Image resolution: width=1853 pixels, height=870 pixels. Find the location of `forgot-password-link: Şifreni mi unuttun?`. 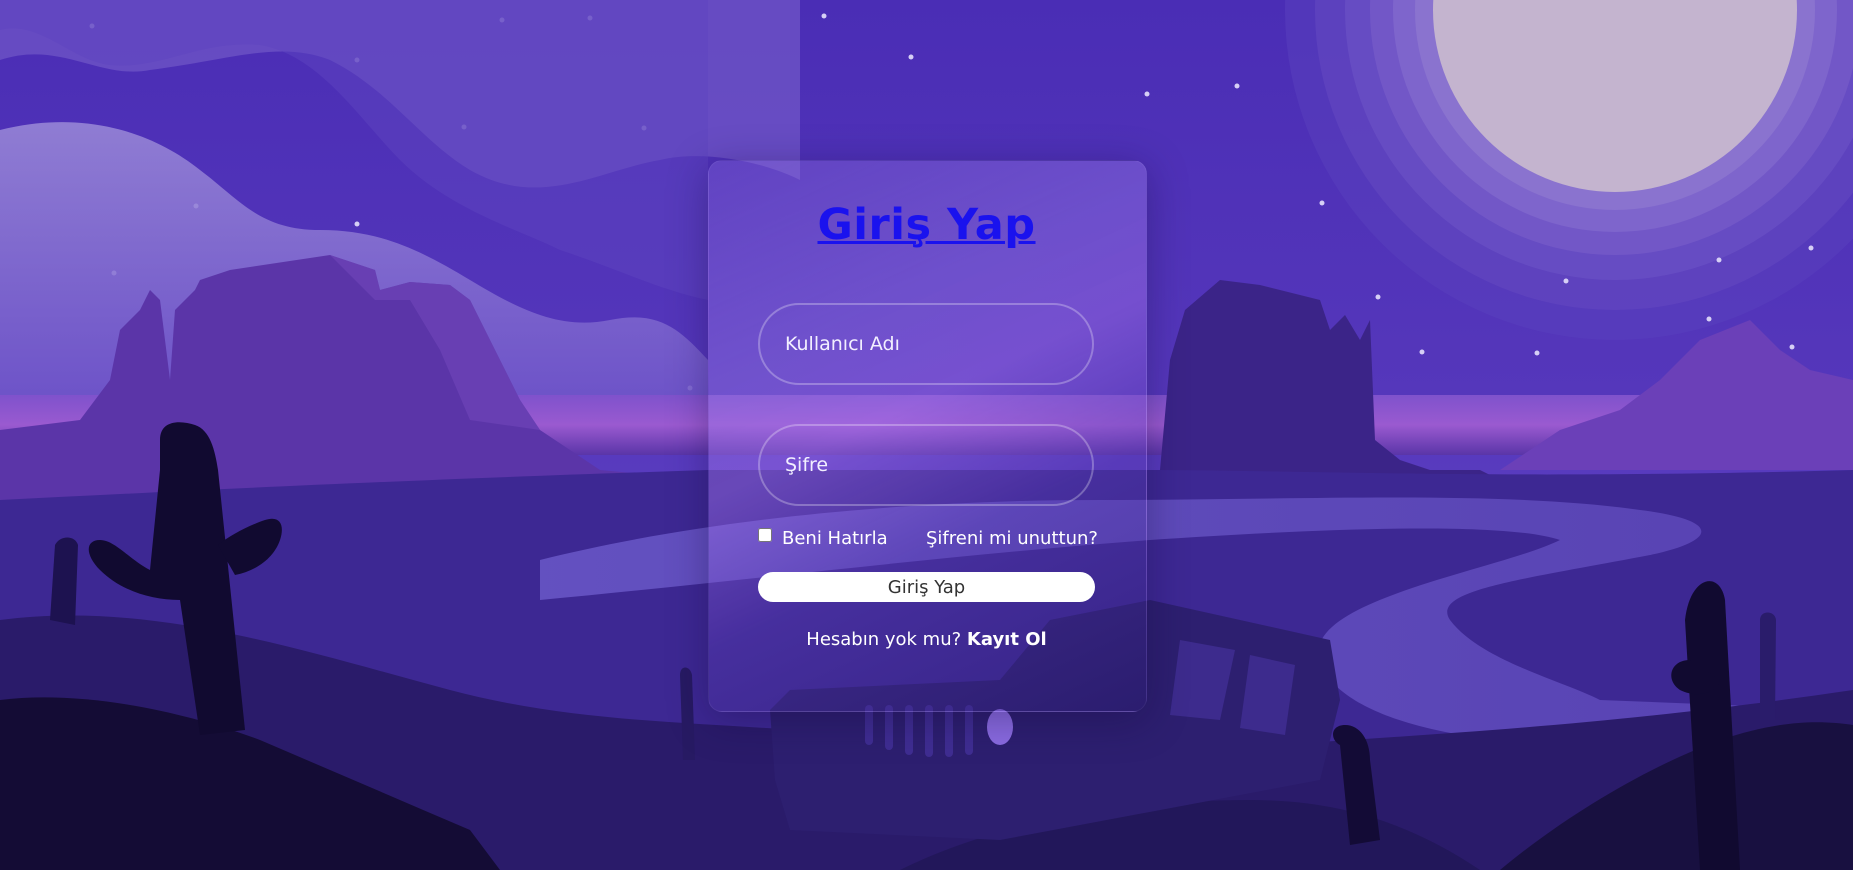

forgot-password-link: Şifreni mi unuttun? is located at coordinates (1012, 538).